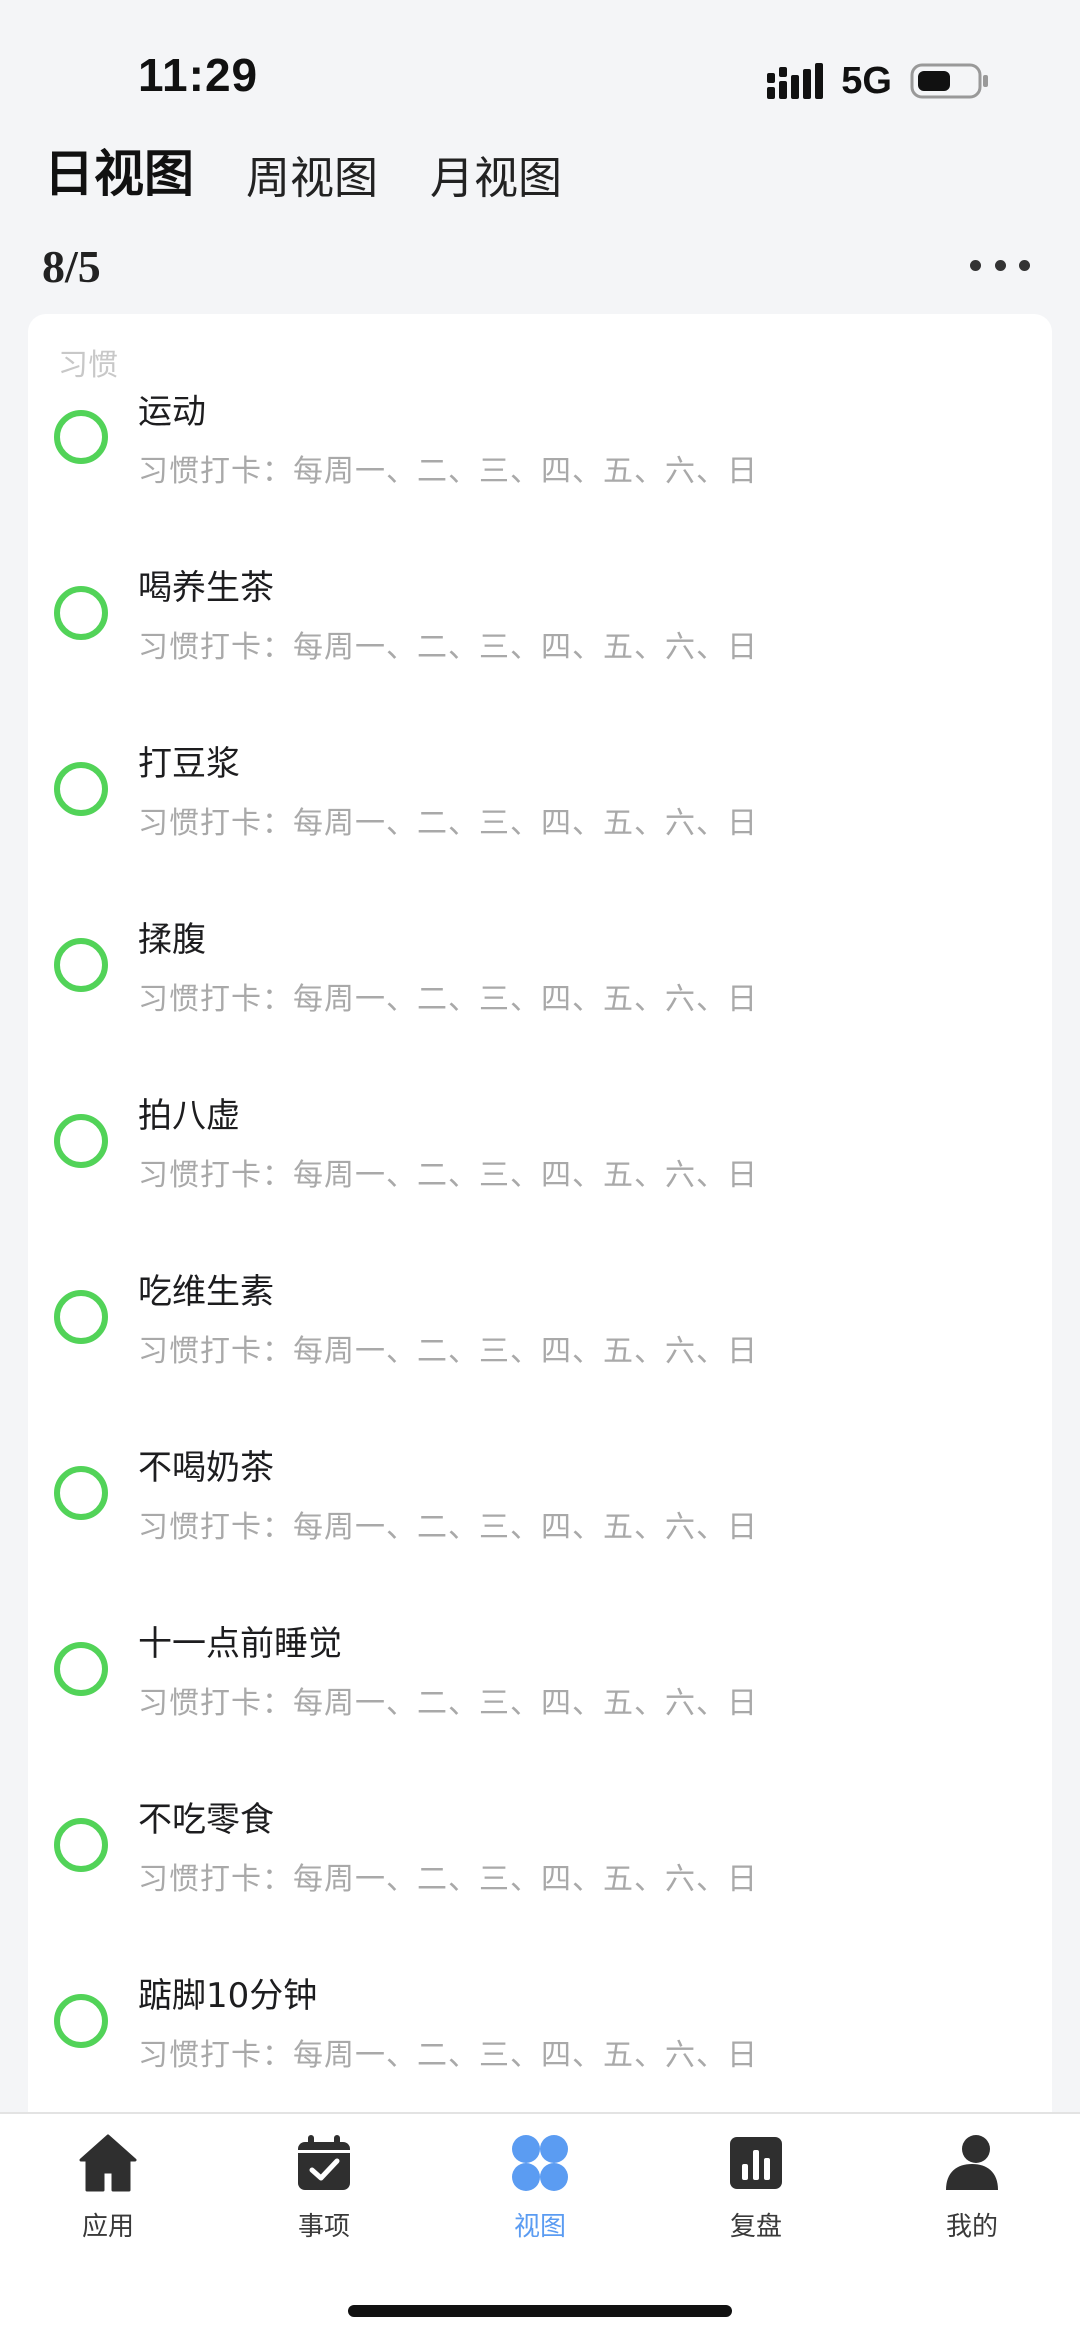 This screenshot has height=2343, width=1080. I want to click on tab-label: 事项, so click(323, 2227).